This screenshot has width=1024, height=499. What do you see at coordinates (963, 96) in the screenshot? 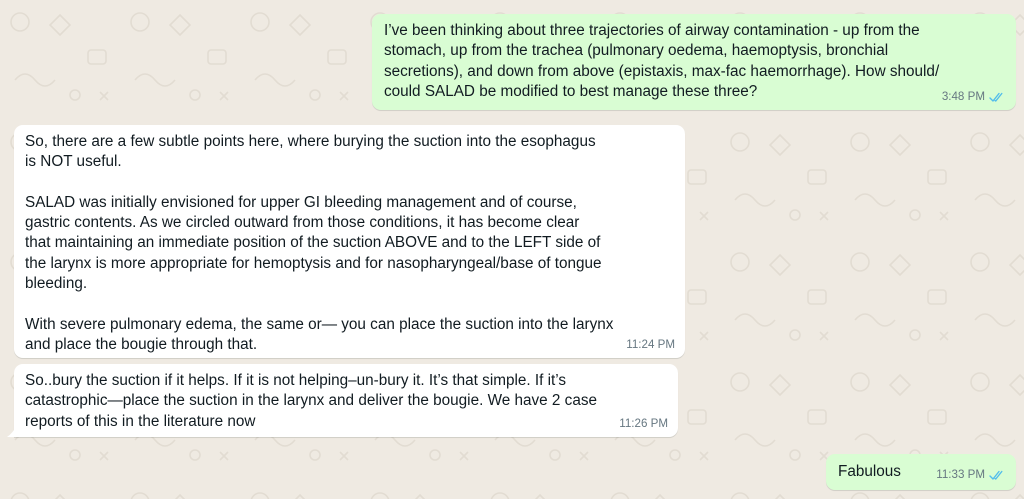
I see `message-time: 3:48 PM` at bounding box center [963, 96].